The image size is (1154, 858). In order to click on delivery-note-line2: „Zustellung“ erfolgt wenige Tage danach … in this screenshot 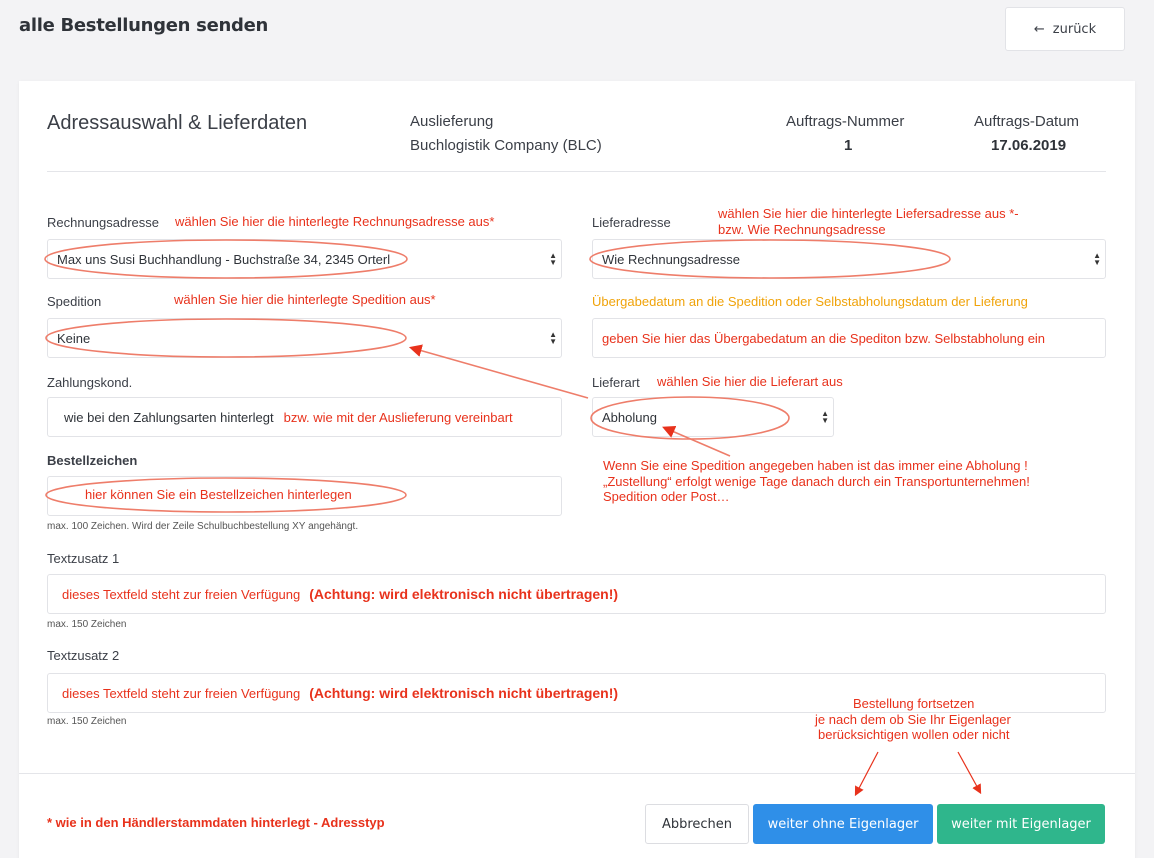, I will do `click(816, 481)`.